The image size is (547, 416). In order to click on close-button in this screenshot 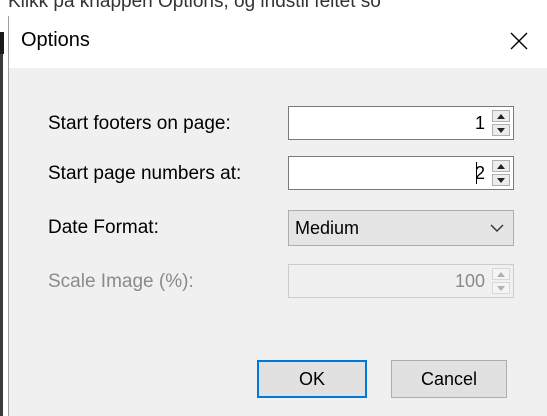, I will do `click(519, 41)`.